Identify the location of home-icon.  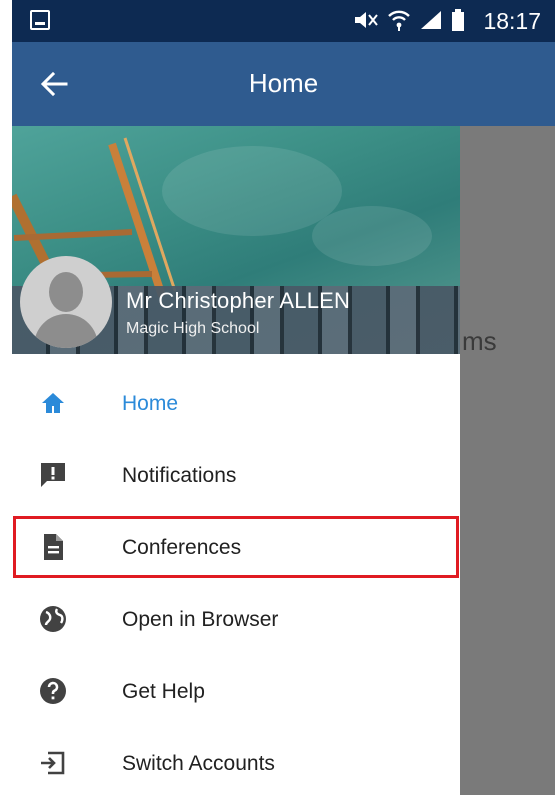
(53, 403).